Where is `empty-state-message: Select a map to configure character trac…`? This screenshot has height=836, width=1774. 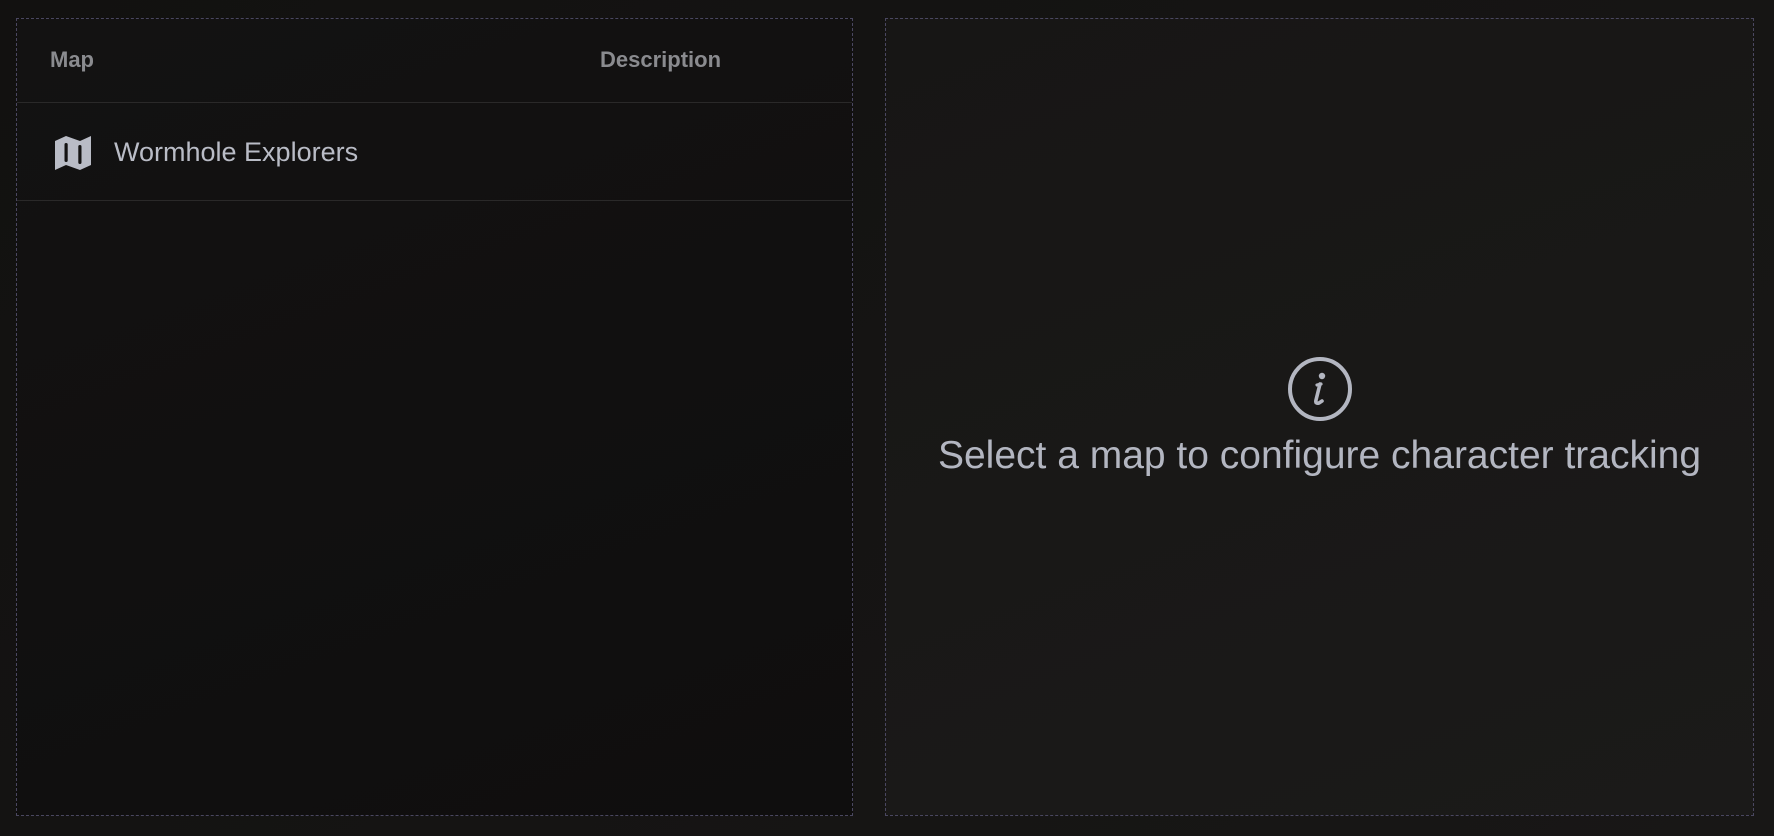 empty-state-message: Select a map to configure character trac… is located at coordinates (1319, 455).